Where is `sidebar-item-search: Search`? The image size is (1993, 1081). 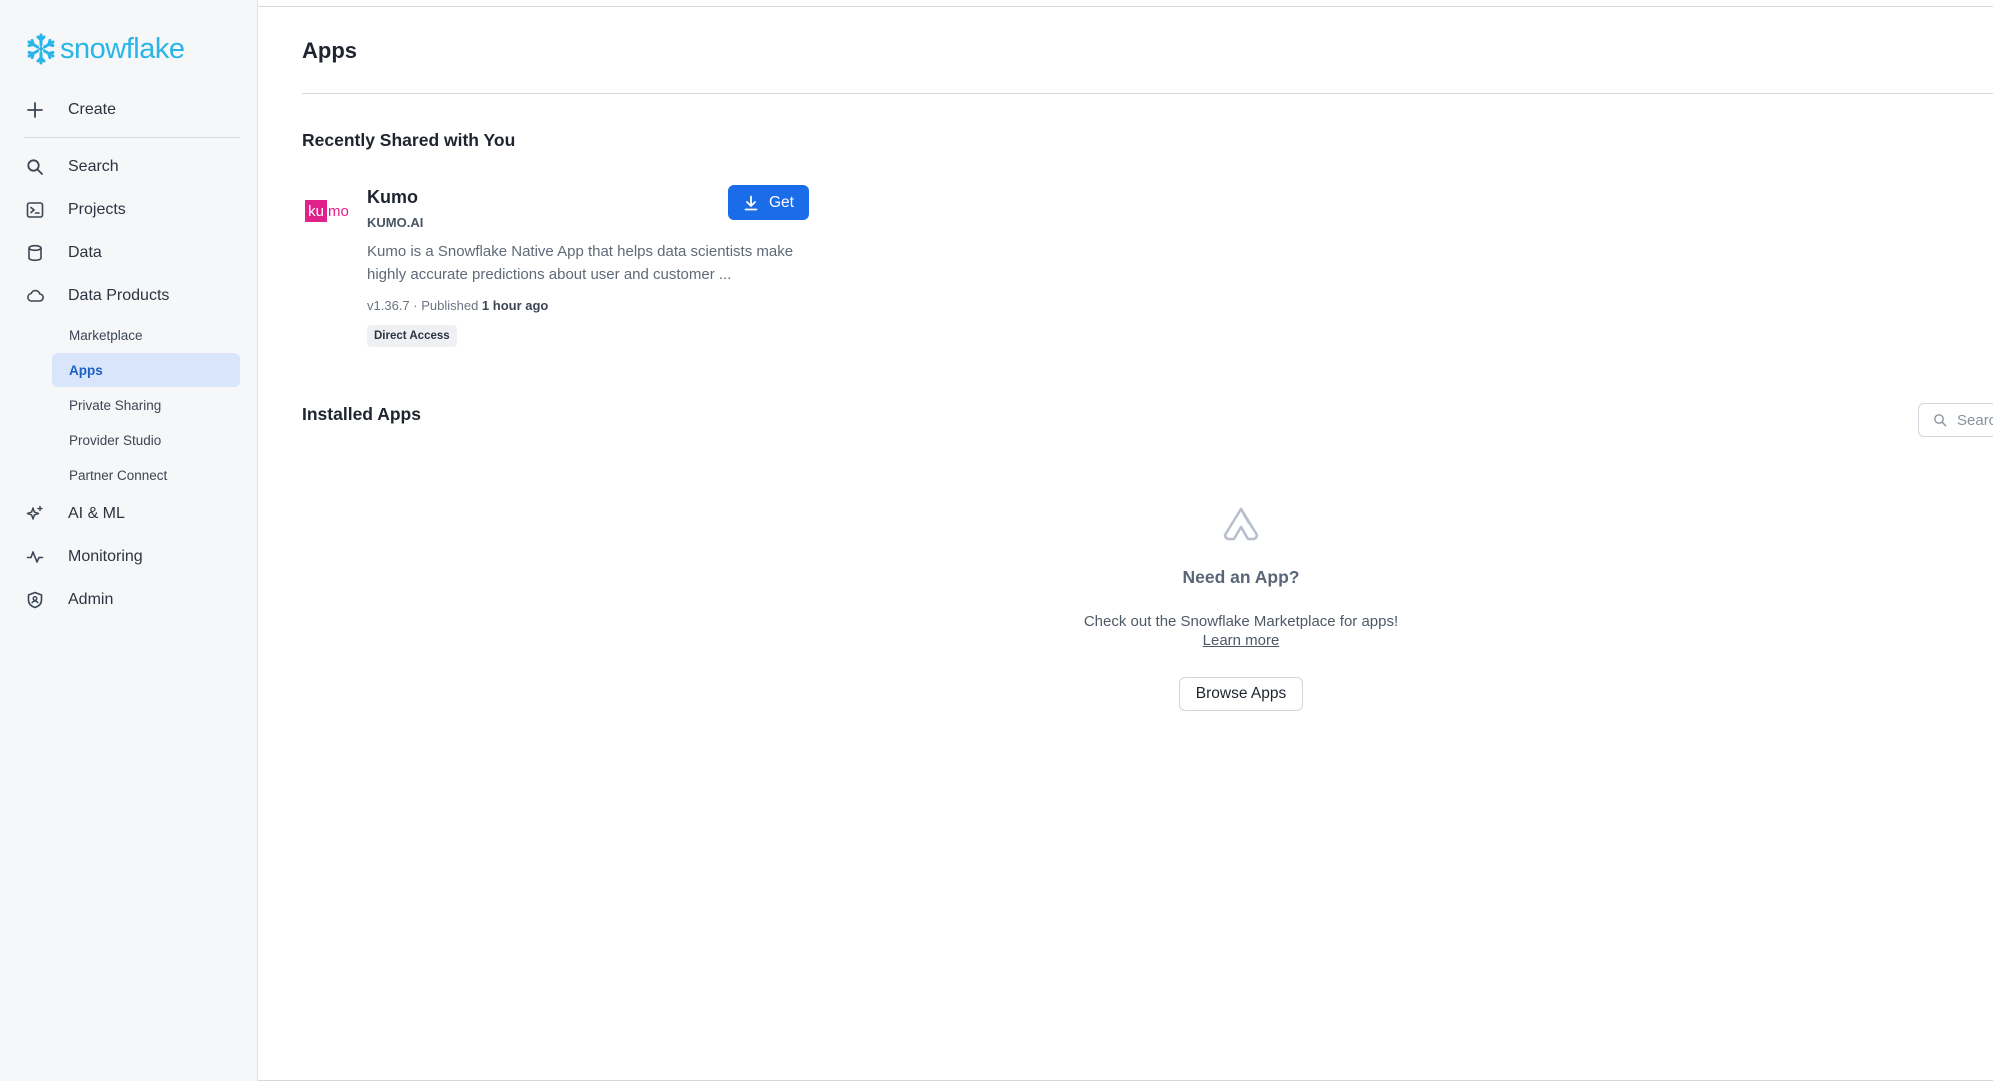 sidebar-item-search: Search is located at coordinates (71, 167).